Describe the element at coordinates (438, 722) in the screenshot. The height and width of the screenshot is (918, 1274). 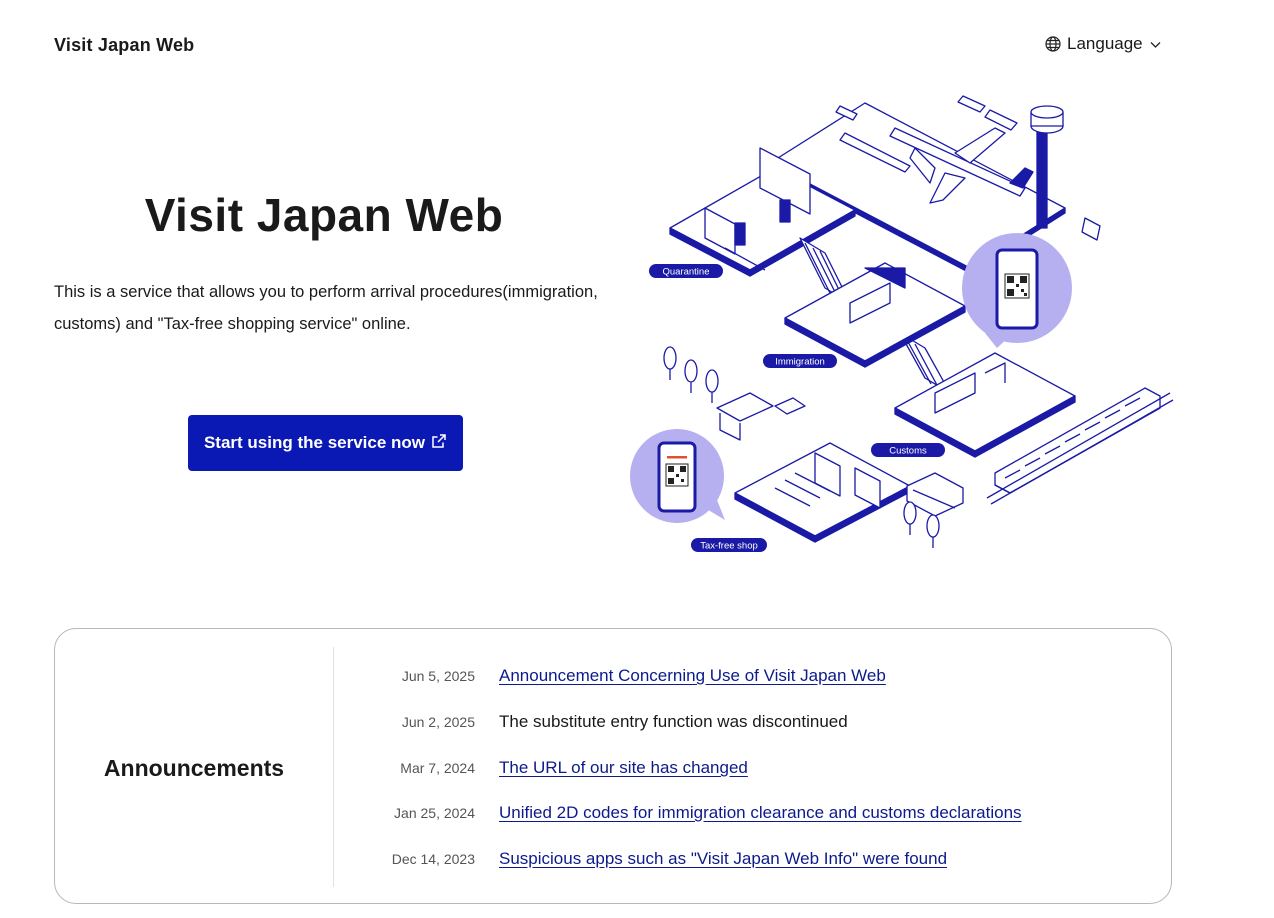
I see `announcement-date: Jun 2, 2025` at that location.